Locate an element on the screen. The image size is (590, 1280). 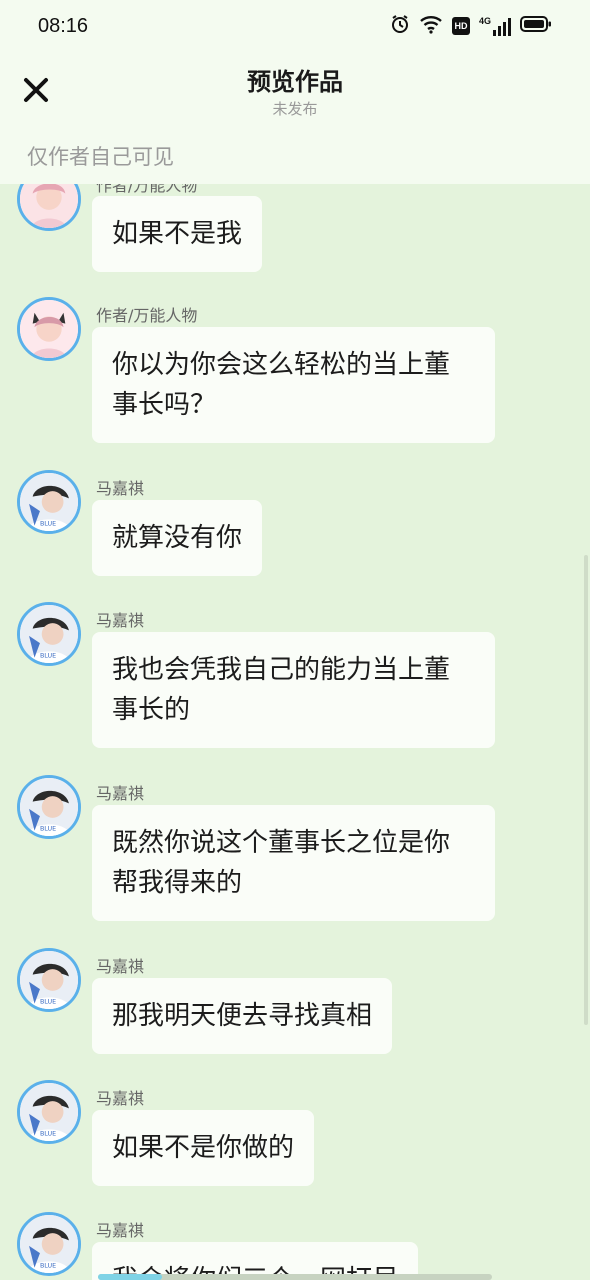
message-bubble: 你以为你会这么轻松的当上董事长吗？ is located at coordinates (293, 385).